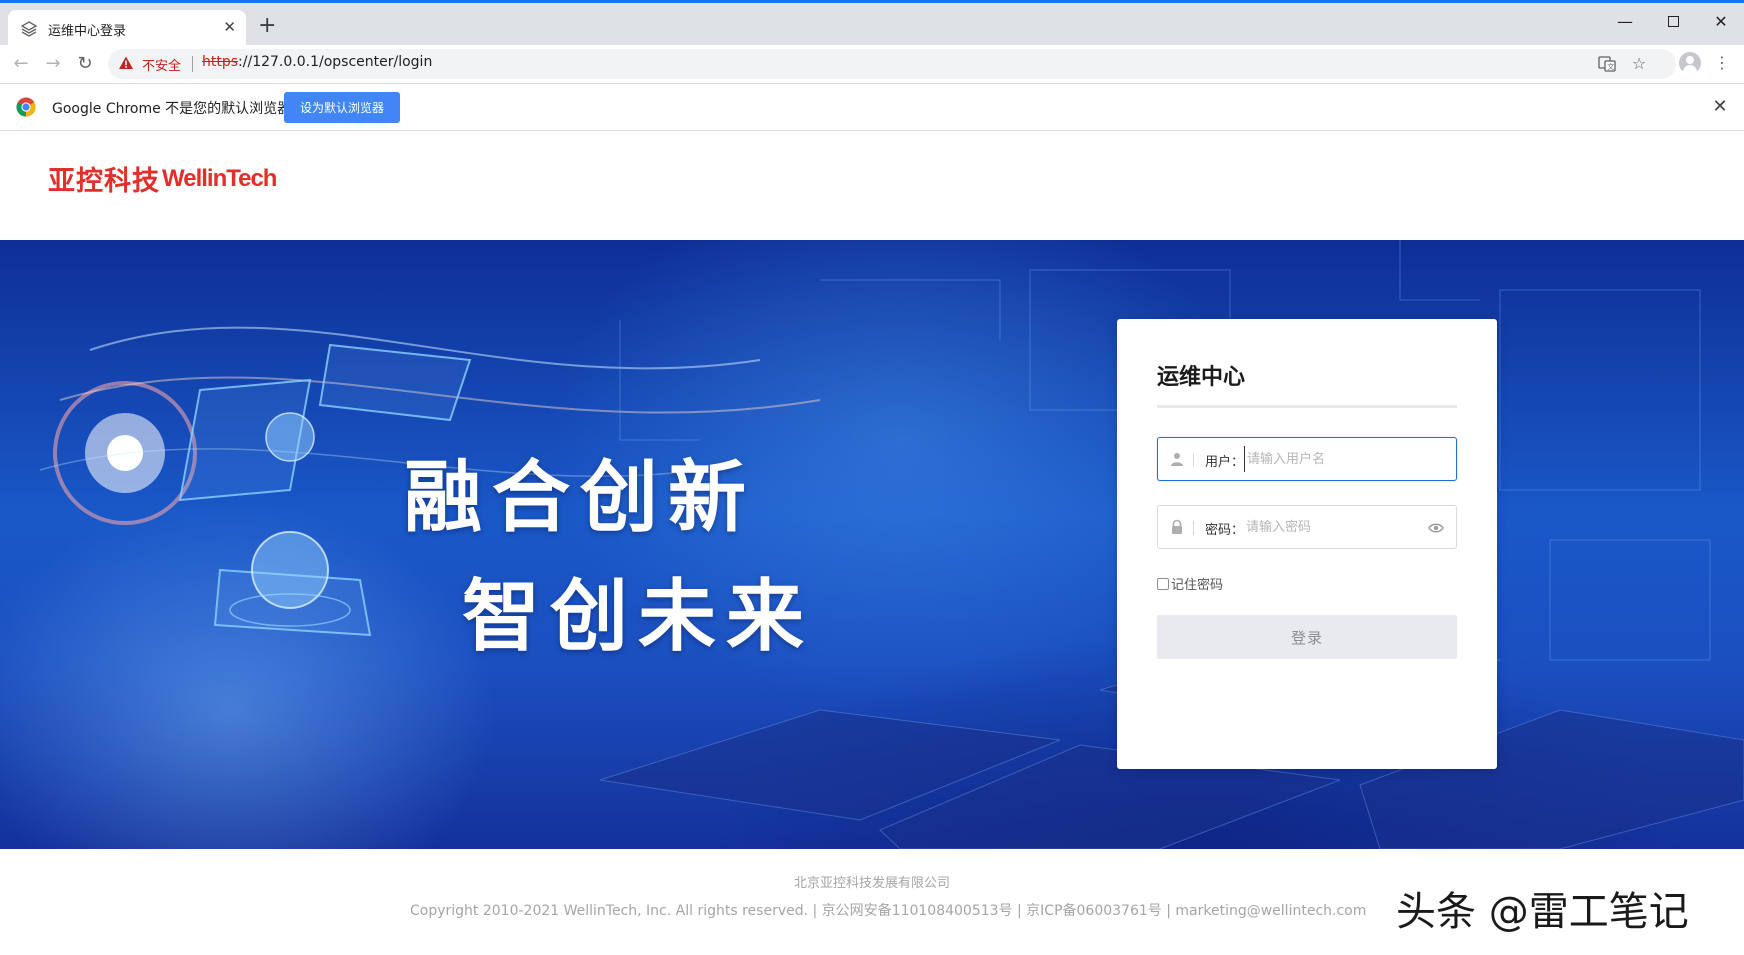  I want to click on svg-text: 文, so click(1610, 66).